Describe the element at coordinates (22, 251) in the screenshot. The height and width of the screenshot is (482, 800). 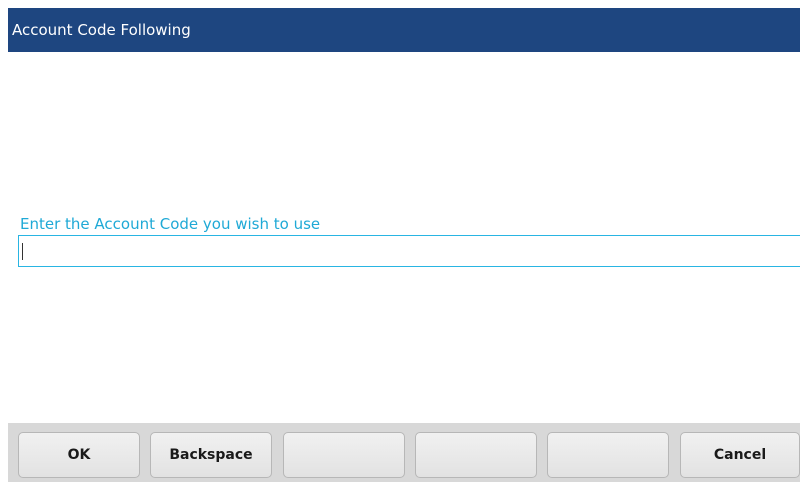
I see `text-cursor` at that location.